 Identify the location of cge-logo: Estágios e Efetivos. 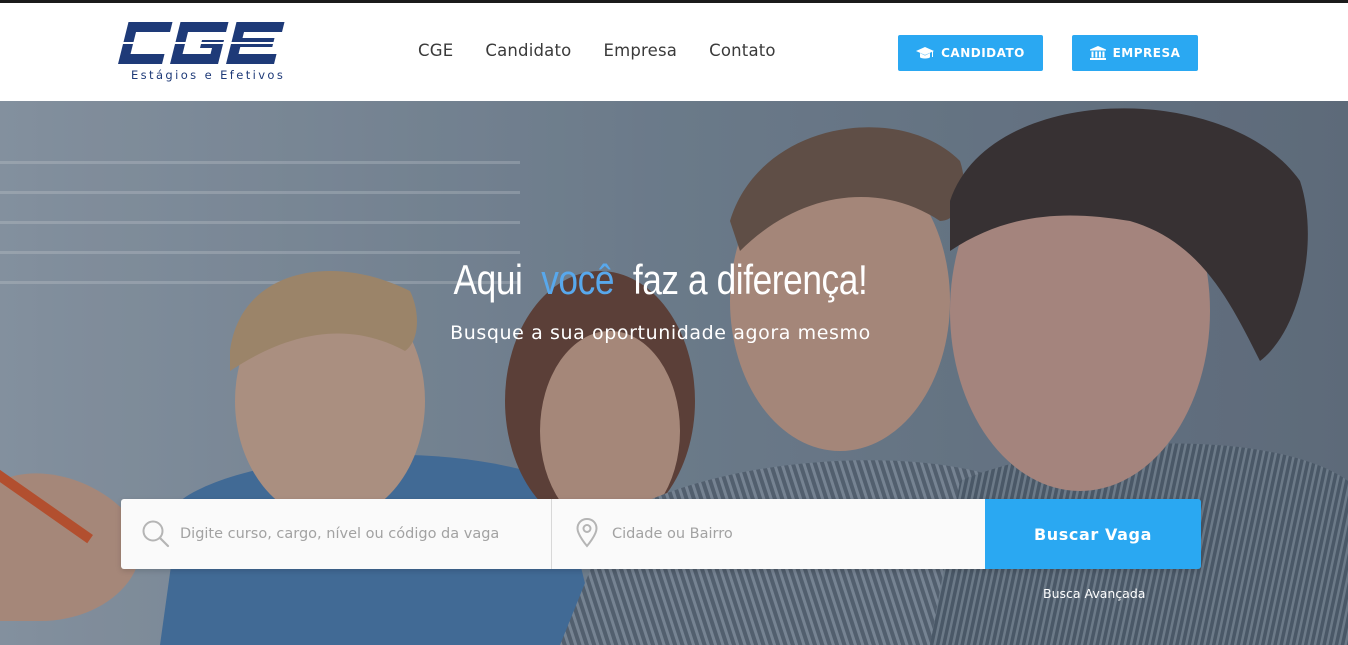
(201, 53).